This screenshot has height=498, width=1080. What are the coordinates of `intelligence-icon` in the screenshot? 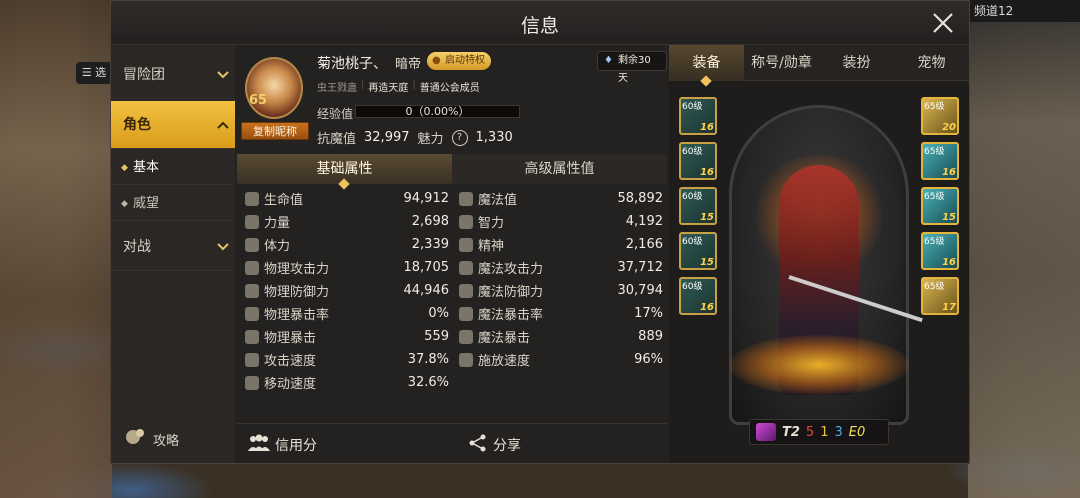 It's located at (466, 221).